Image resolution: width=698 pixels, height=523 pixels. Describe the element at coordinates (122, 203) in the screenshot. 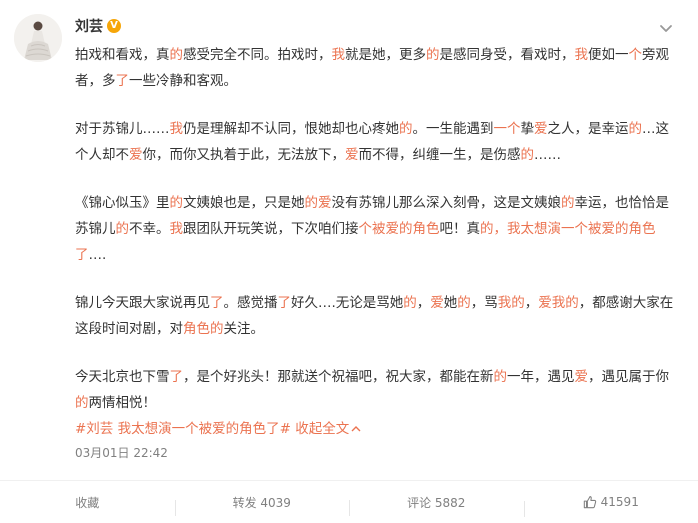

I see `post-text: 《锦心似玉》里` at that location.